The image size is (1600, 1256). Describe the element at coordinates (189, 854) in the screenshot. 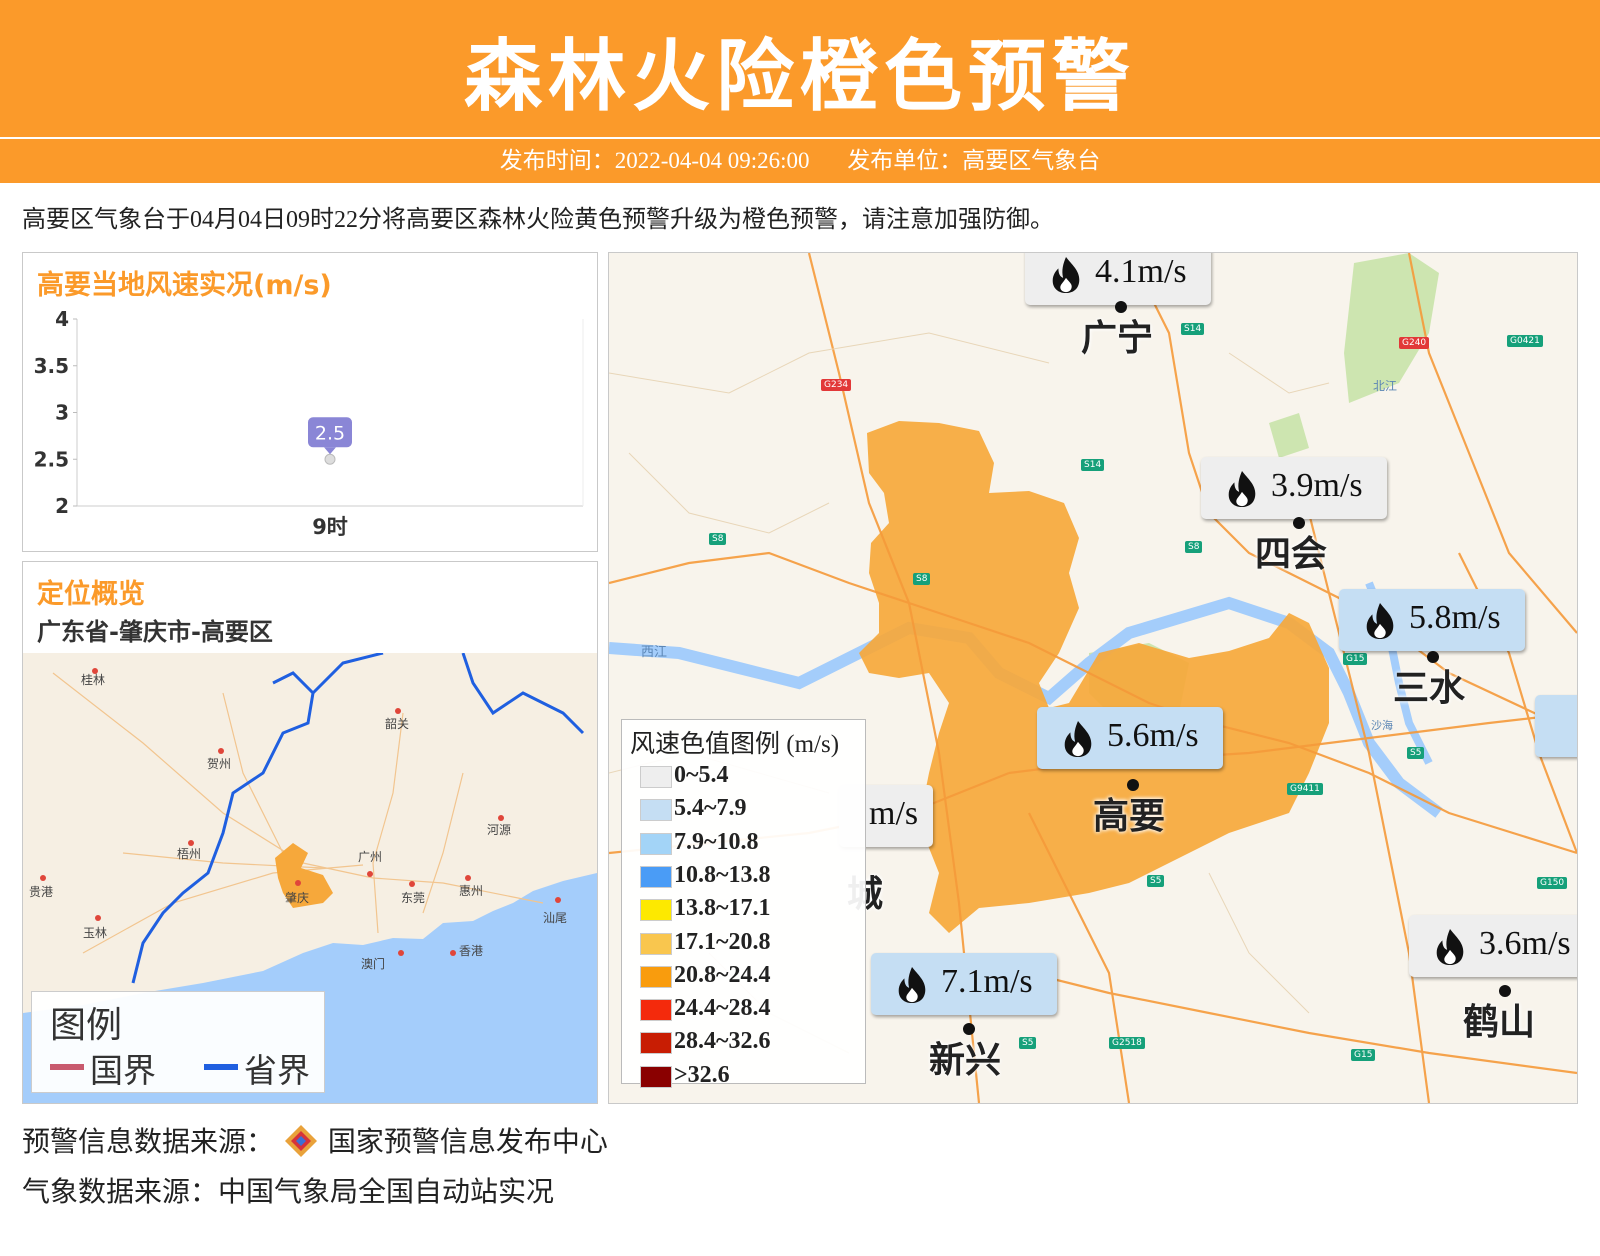

I see `overview-city-label: 梧州` at that location.